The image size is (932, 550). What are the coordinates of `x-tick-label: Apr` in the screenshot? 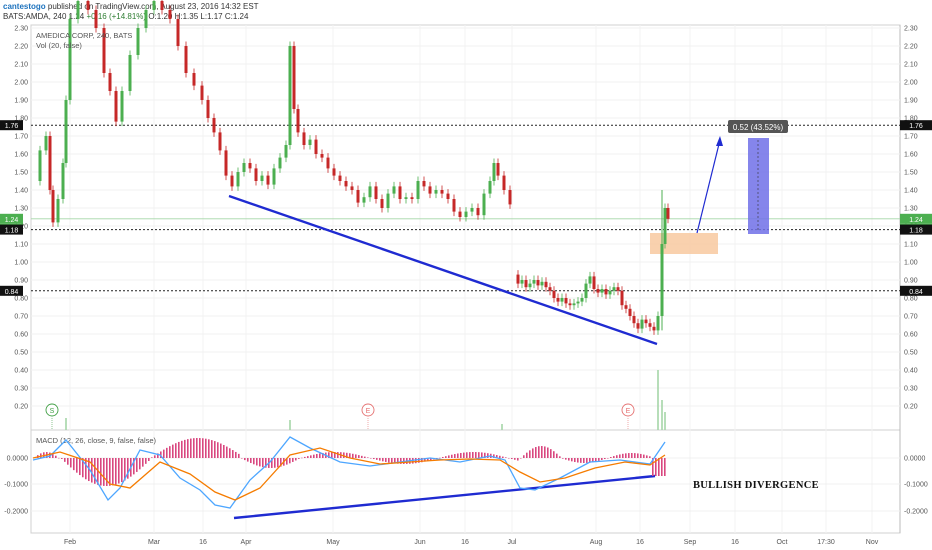 It's located at (247, 542).